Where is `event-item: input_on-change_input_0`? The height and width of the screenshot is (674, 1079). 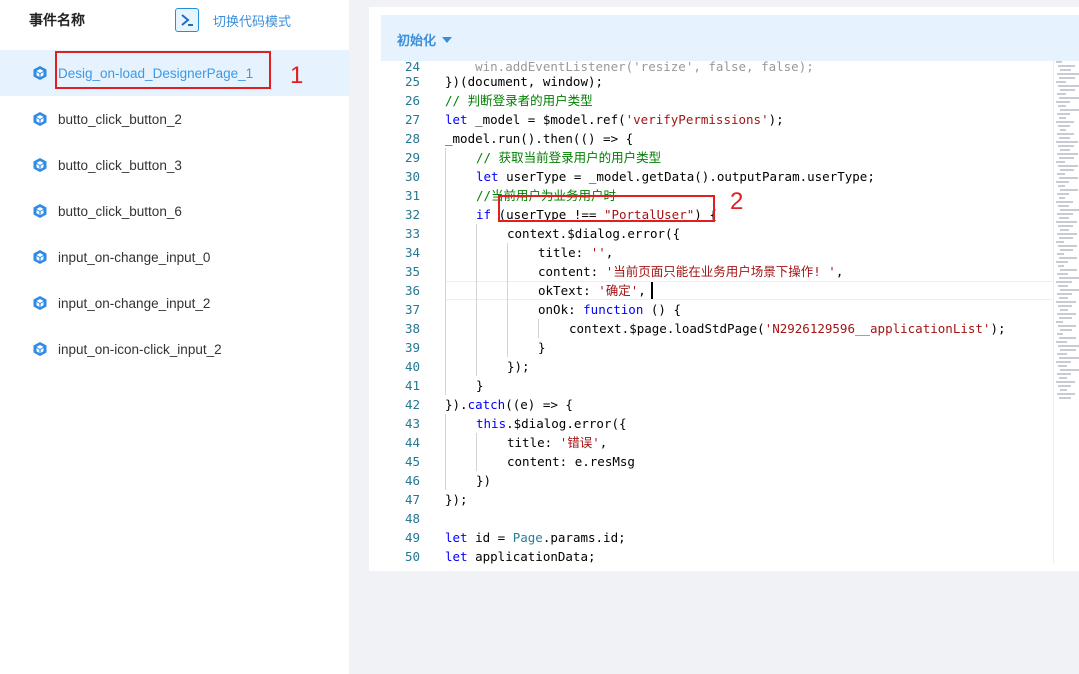
event-item: input_on-change_input_0 is located at coordinates (174, 257).